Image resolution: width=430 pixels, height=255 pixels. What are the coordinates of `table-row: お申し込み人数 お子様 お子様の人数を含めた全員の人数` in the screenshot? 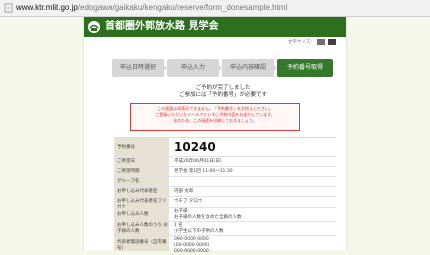 It's located at (225, 215).